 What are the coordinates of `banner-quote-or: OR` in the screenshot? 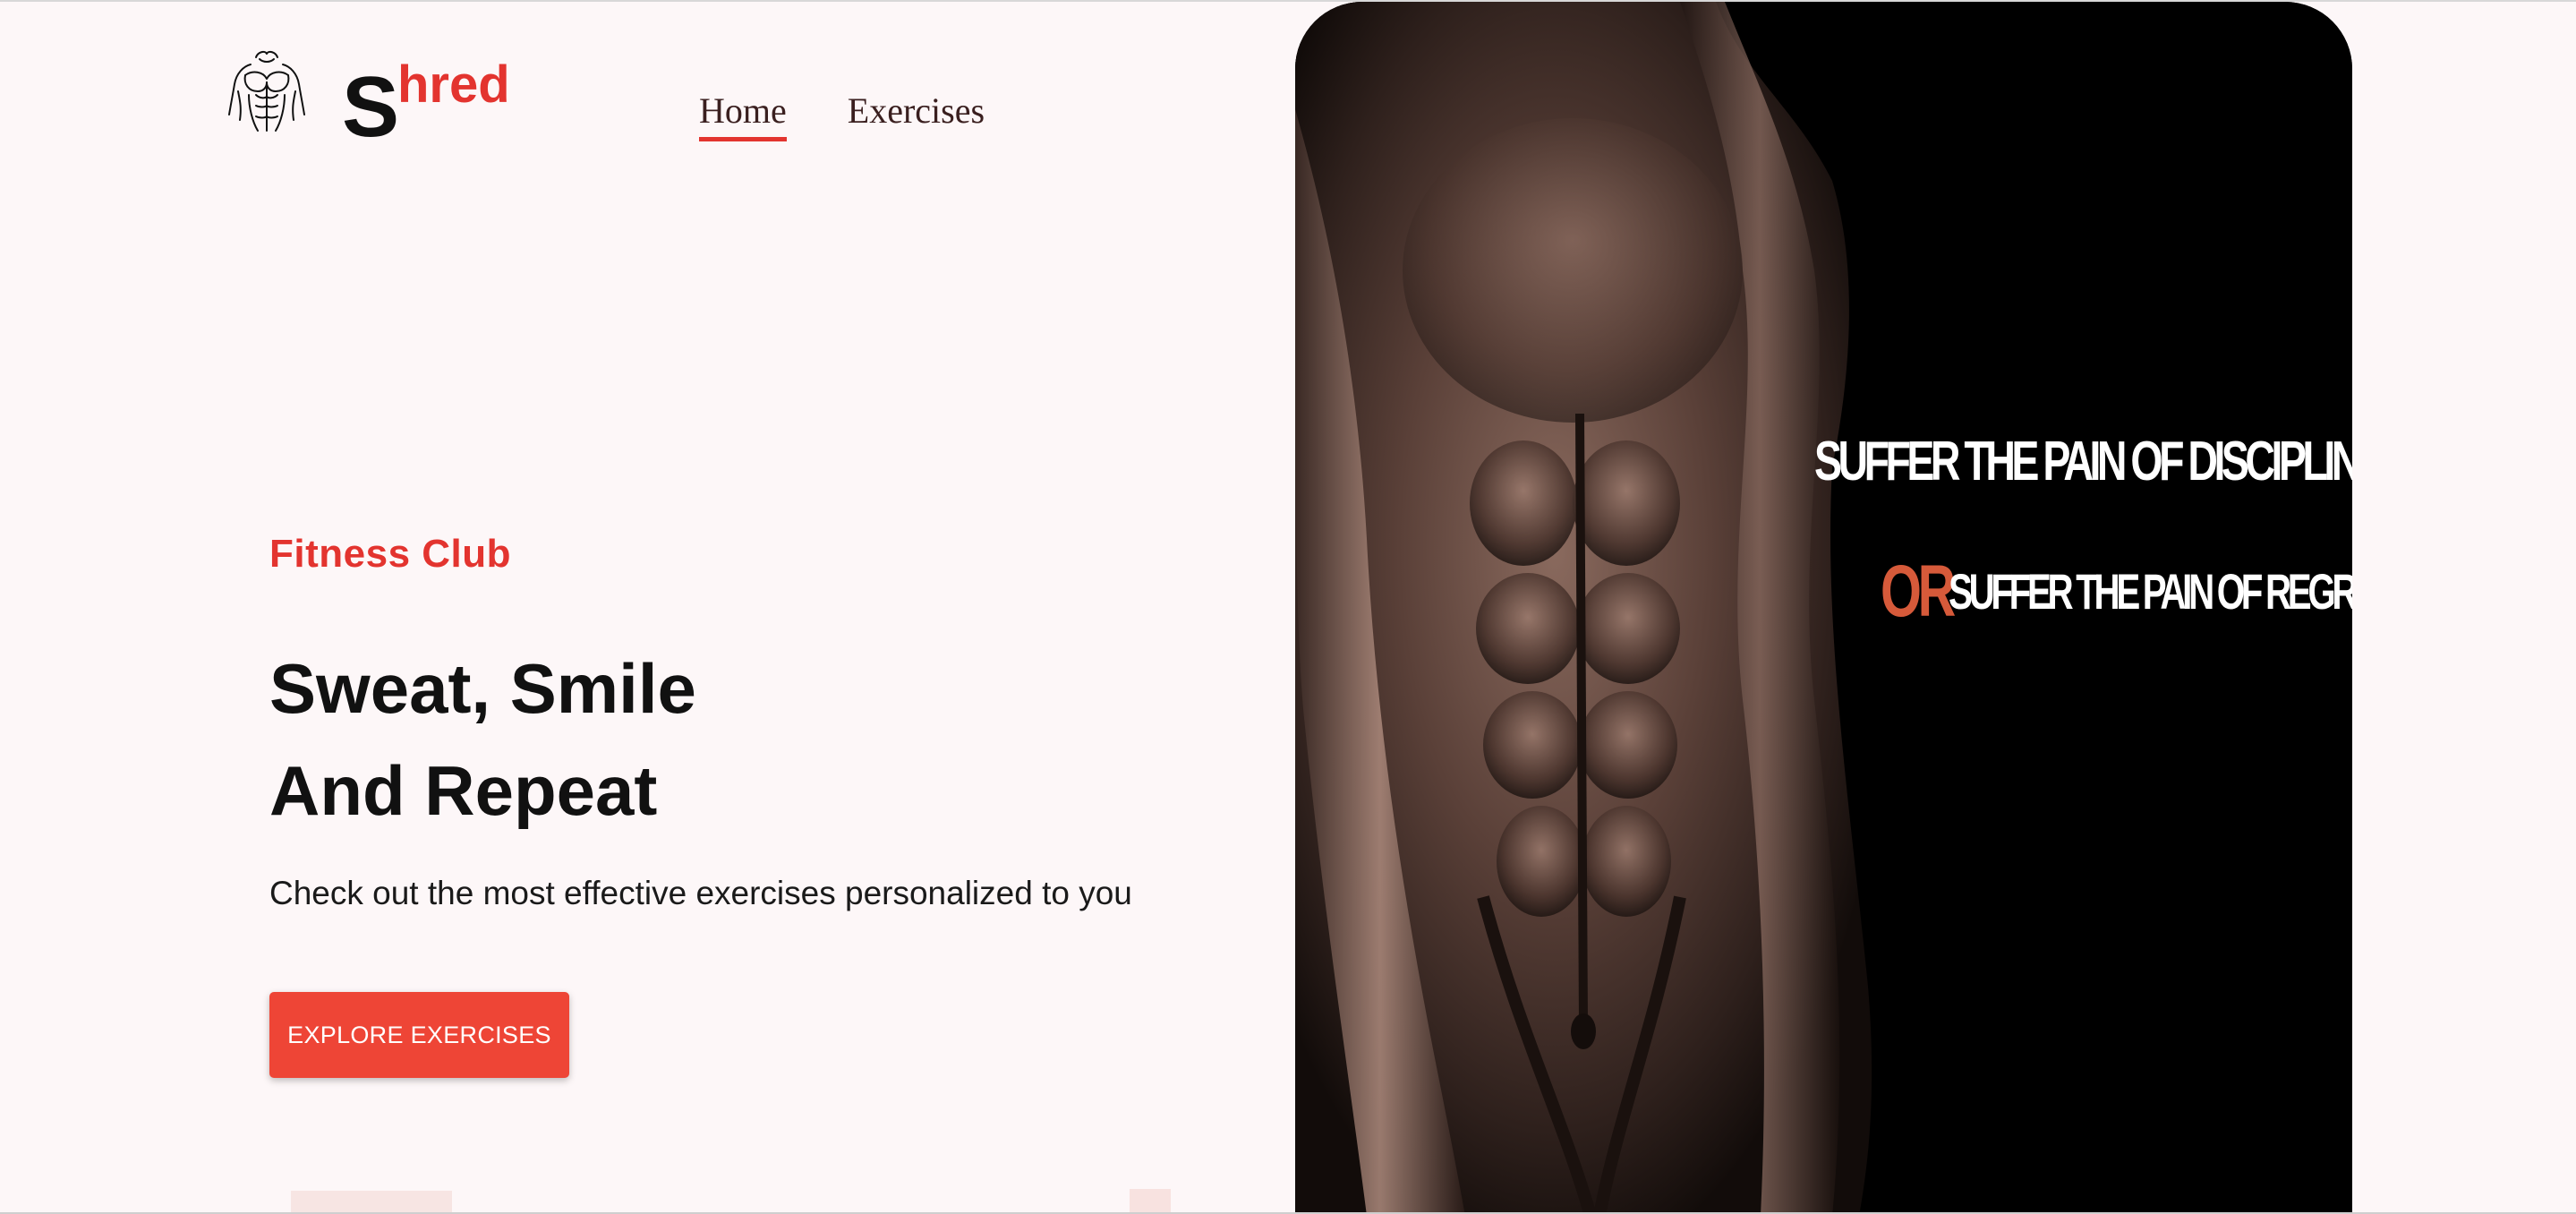 It's located at (1918, 591).